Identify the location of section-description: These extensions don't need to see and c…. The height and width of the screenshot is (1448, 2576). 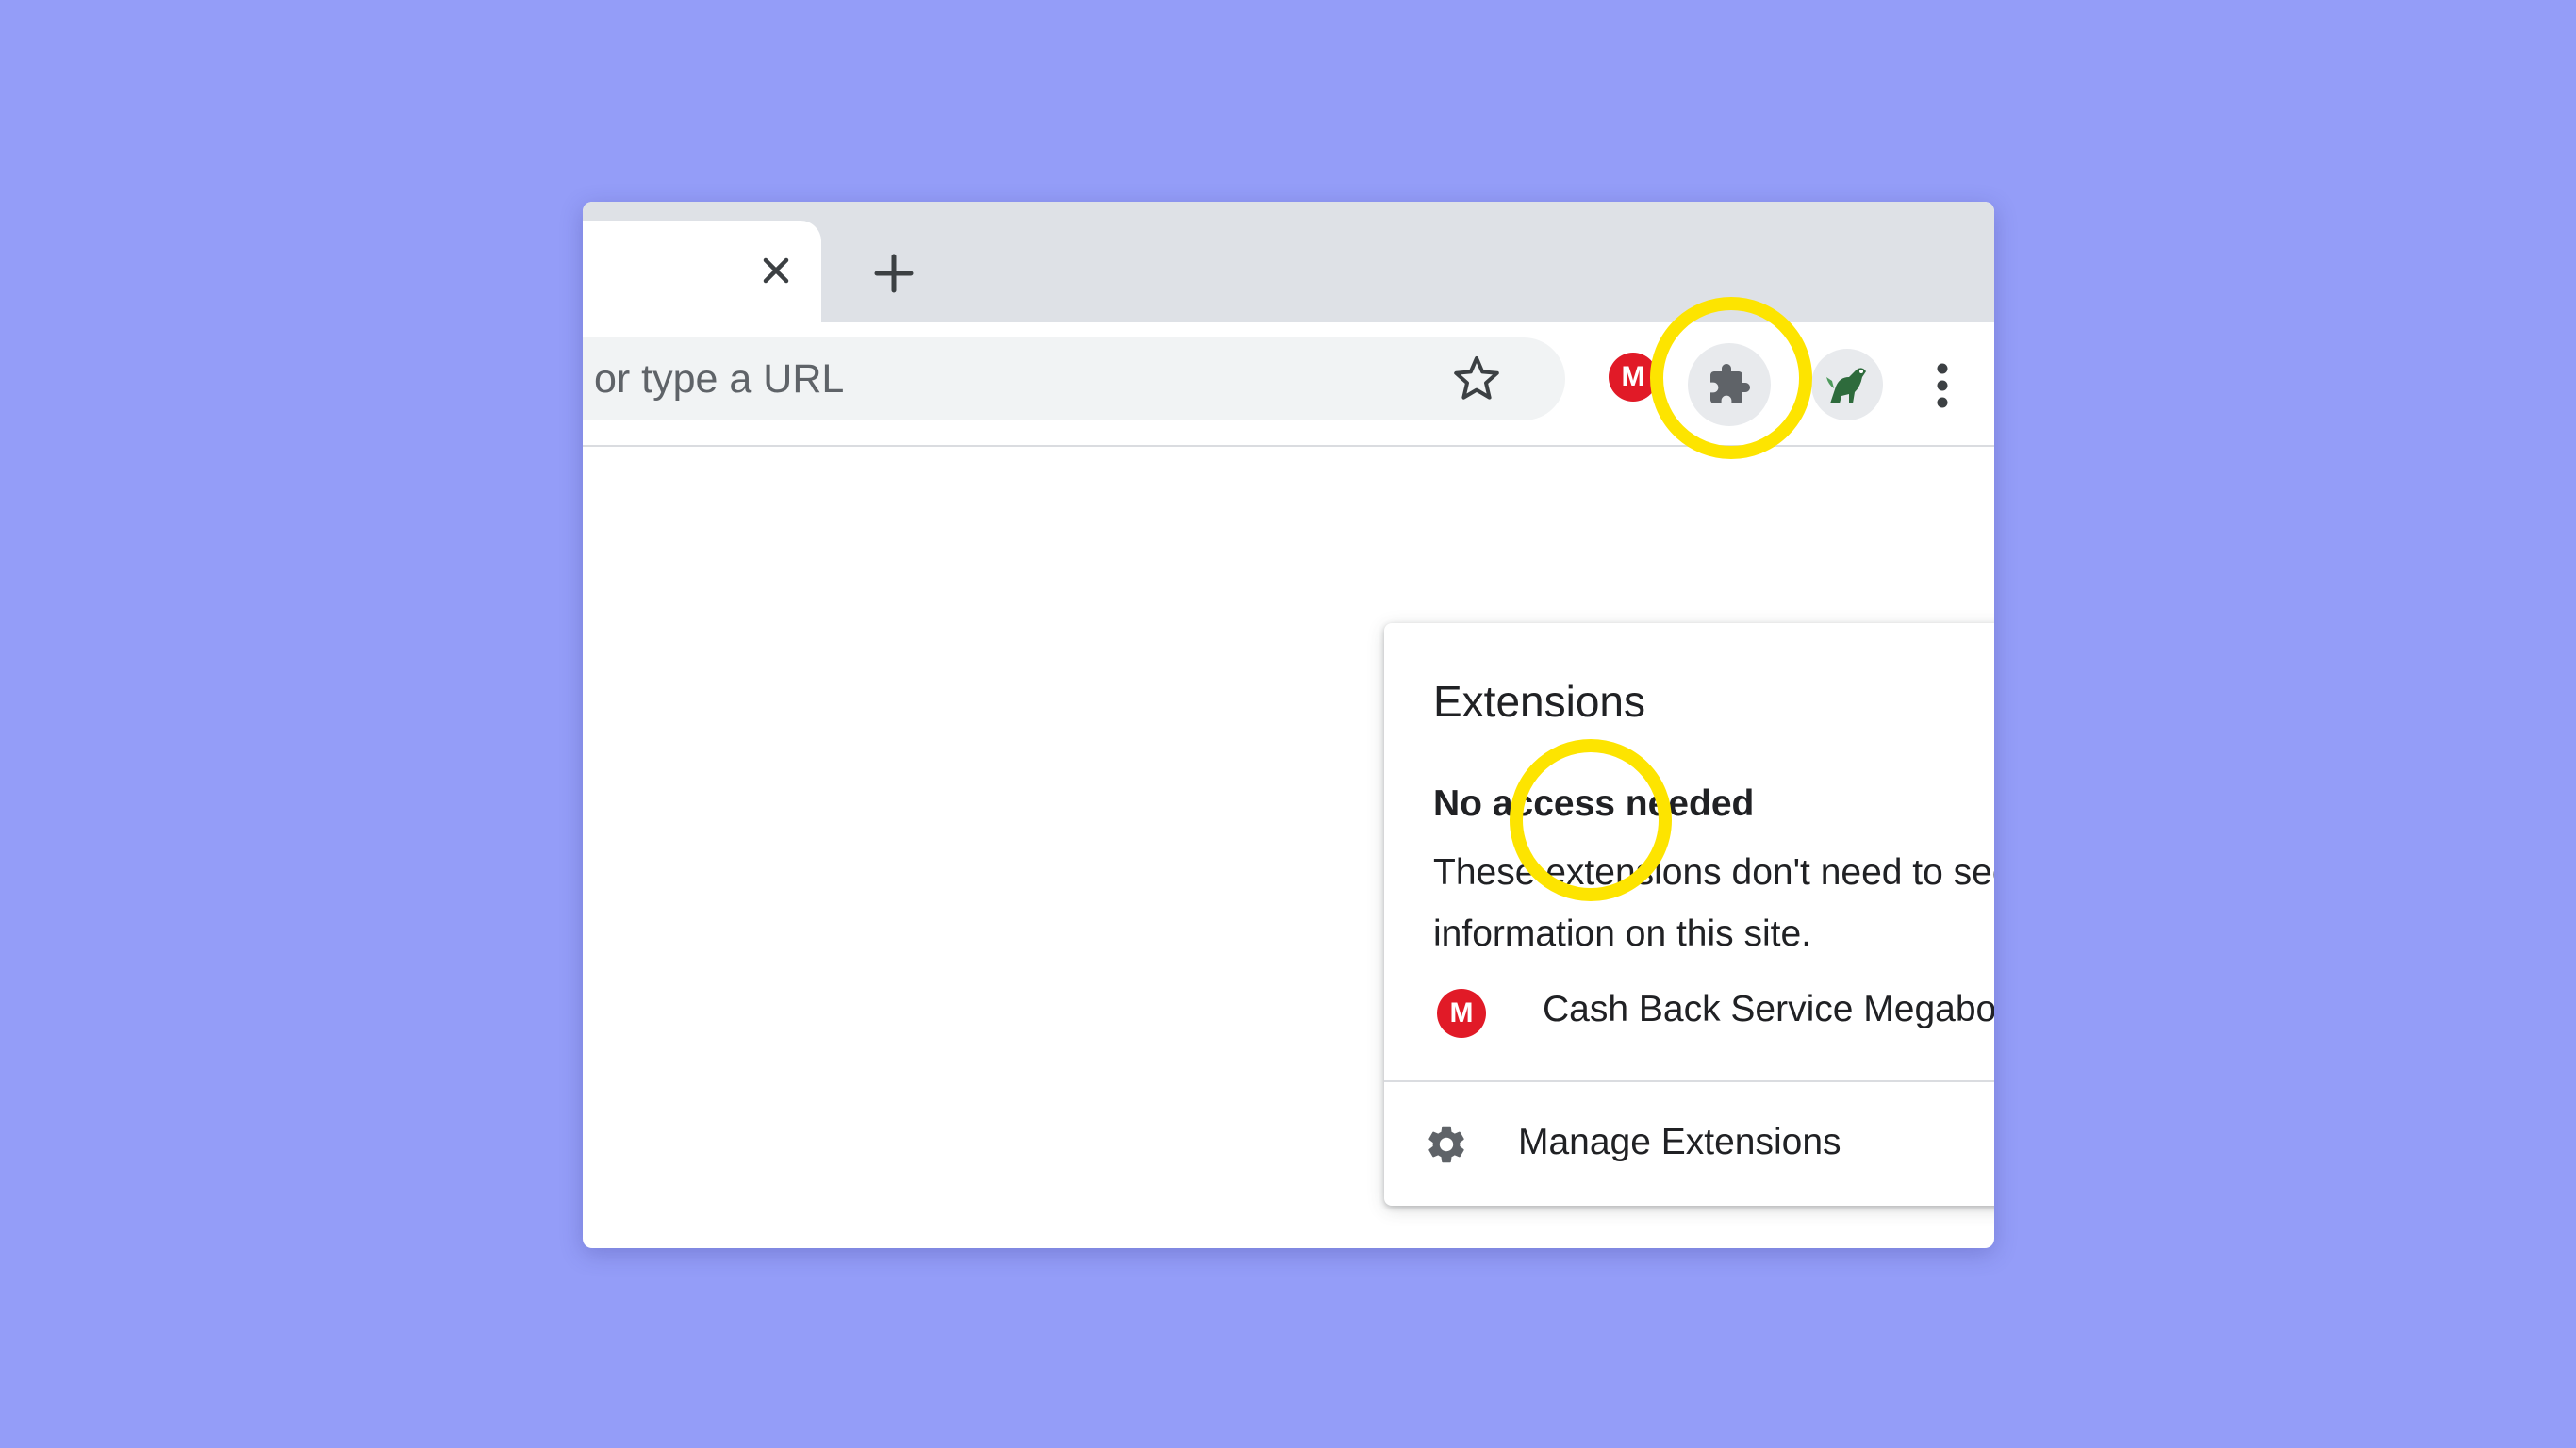
(1713, 903).